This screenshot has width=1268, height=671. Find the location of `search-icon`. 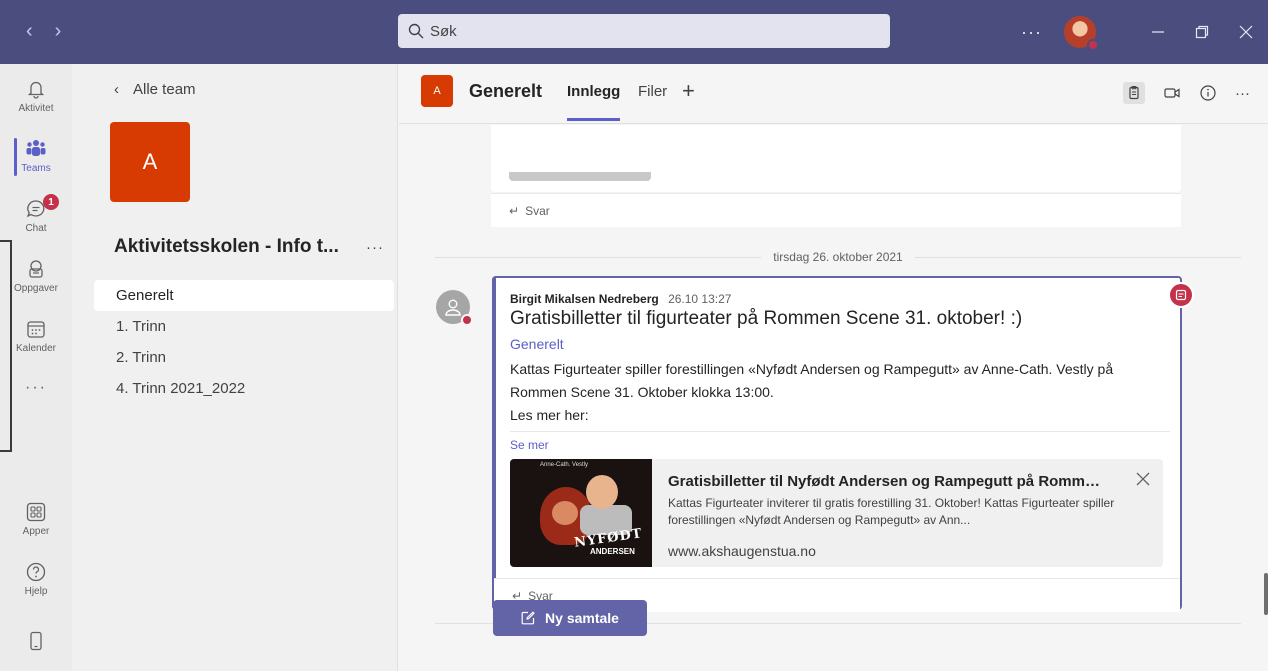

search-icon is located at coordinates (416, 31).